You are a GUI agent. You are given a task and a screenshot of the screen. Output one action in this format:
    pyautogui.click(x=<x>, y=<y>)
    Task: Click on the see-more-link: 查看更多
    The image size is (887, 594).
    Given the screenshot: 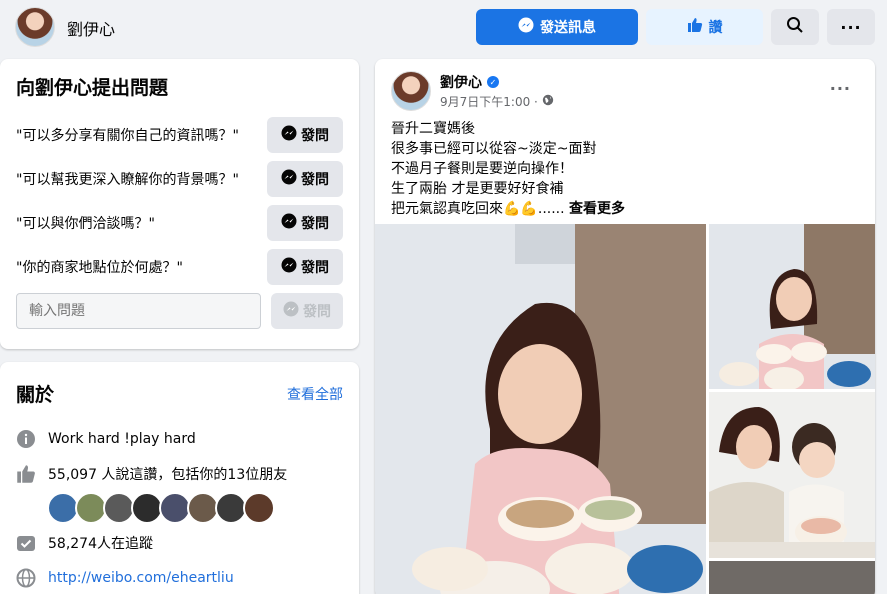 What is the action you would take?
    pyautogui.click(x=597, y=209)
    